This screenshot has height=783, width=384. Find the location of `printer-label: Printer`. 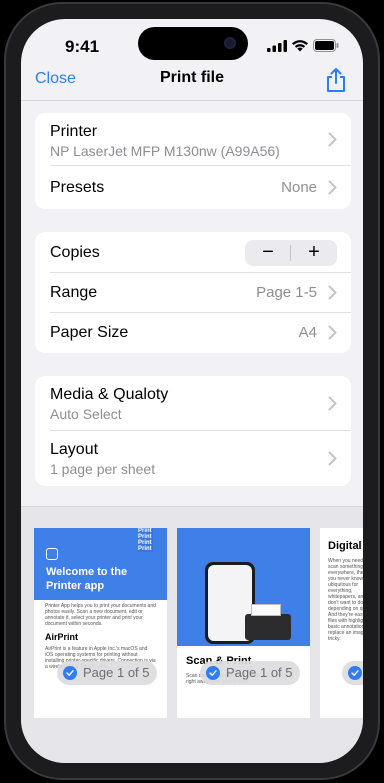

printer-label: Printer is located at coordinates (74, 131).